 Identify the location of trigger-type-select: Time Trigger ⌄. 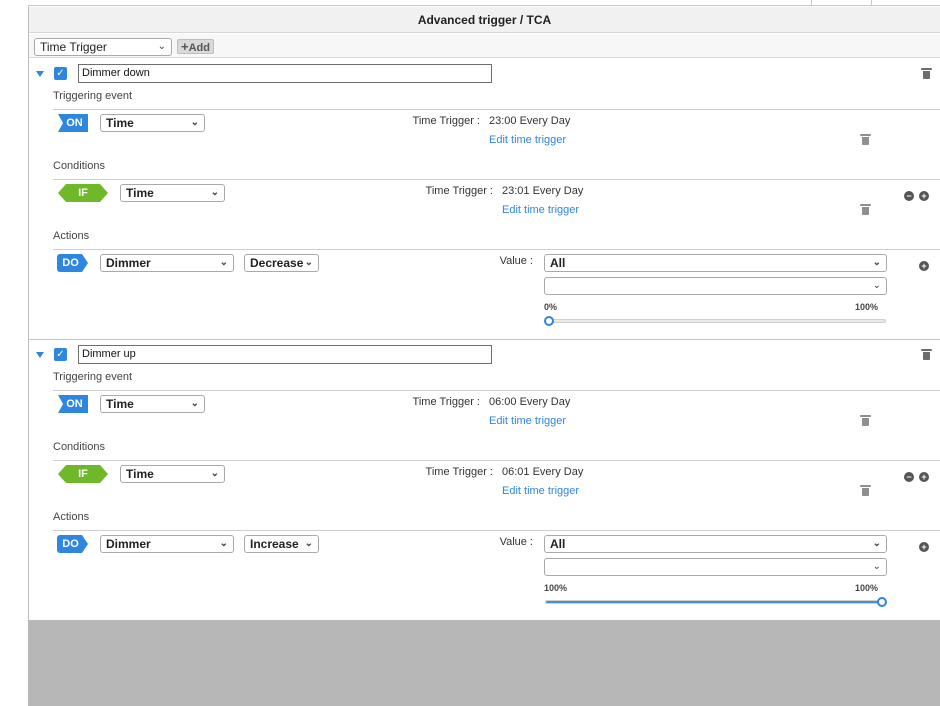
(103, 47).